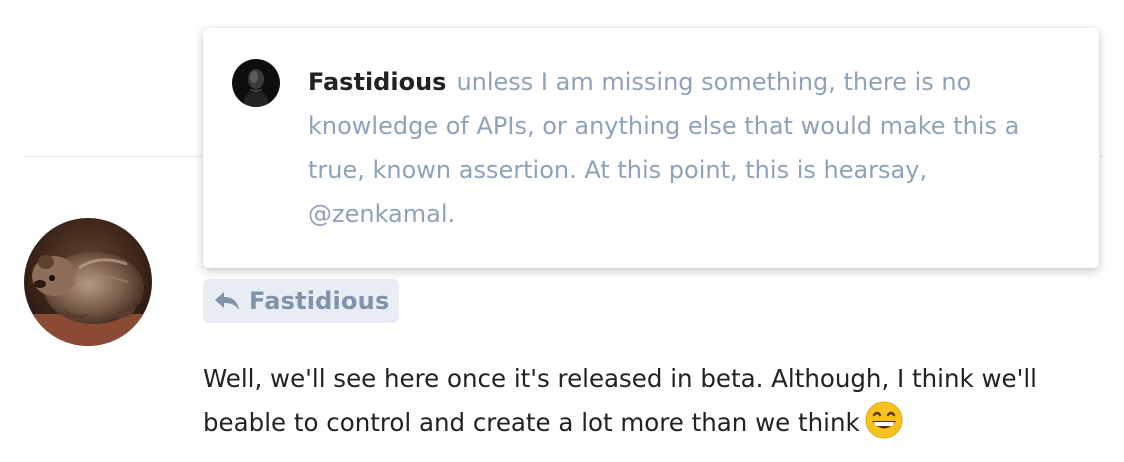 Image resolution: width=1124 pixels, height=462 pixels. What do you see at coordinates (319, 301) in the screenshot?
I see `reply-to-username: Fastidious` at bounding box center [319, 301].